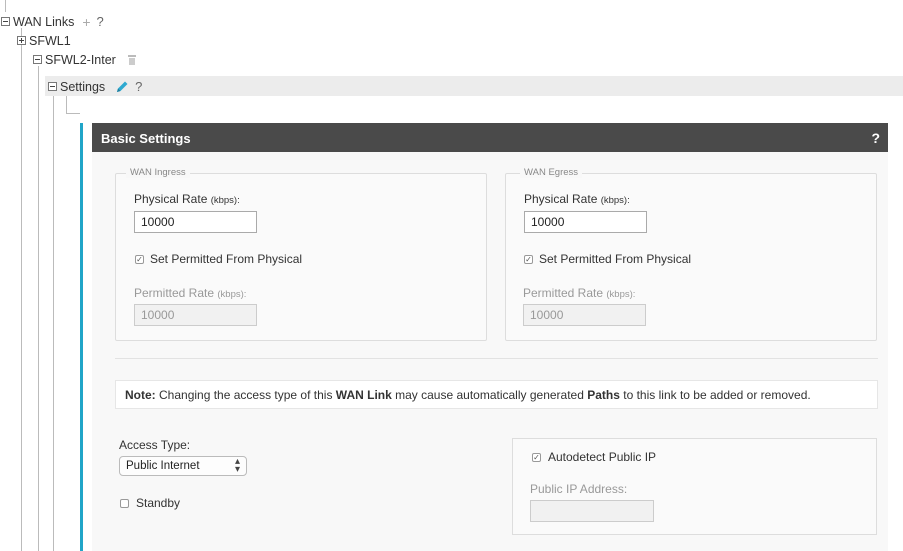 The width and height of the screenshot is (903, 551). What do you see at coordinates (86, 22) in the screenshot?
I see `add-icon: +` at bounding box center [86, 22].